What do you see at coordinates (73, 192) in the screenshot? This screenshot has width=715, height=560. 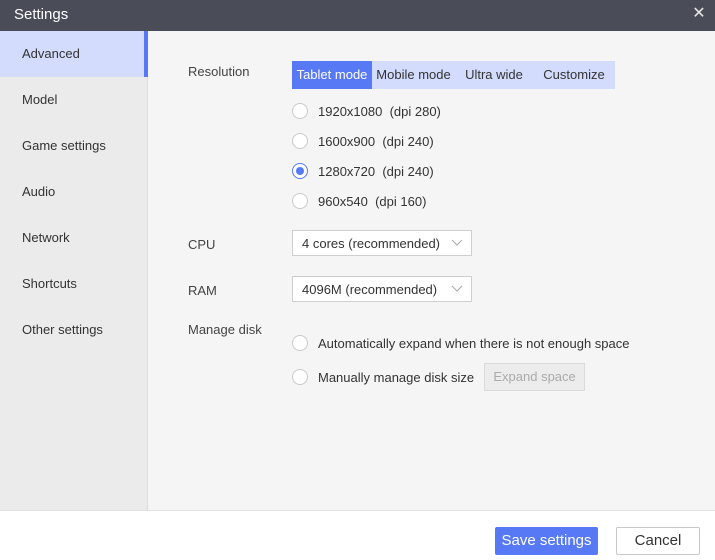 I see `sidebar-item-audio: Audio` at bounding box center [73, 192].